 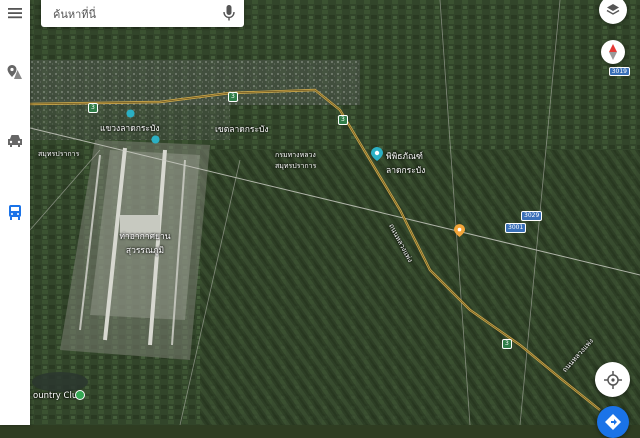 What do you see at coordinates (229, 13) in the screenshot?
I see `microphone-icon` at bounding box center [229, 13].